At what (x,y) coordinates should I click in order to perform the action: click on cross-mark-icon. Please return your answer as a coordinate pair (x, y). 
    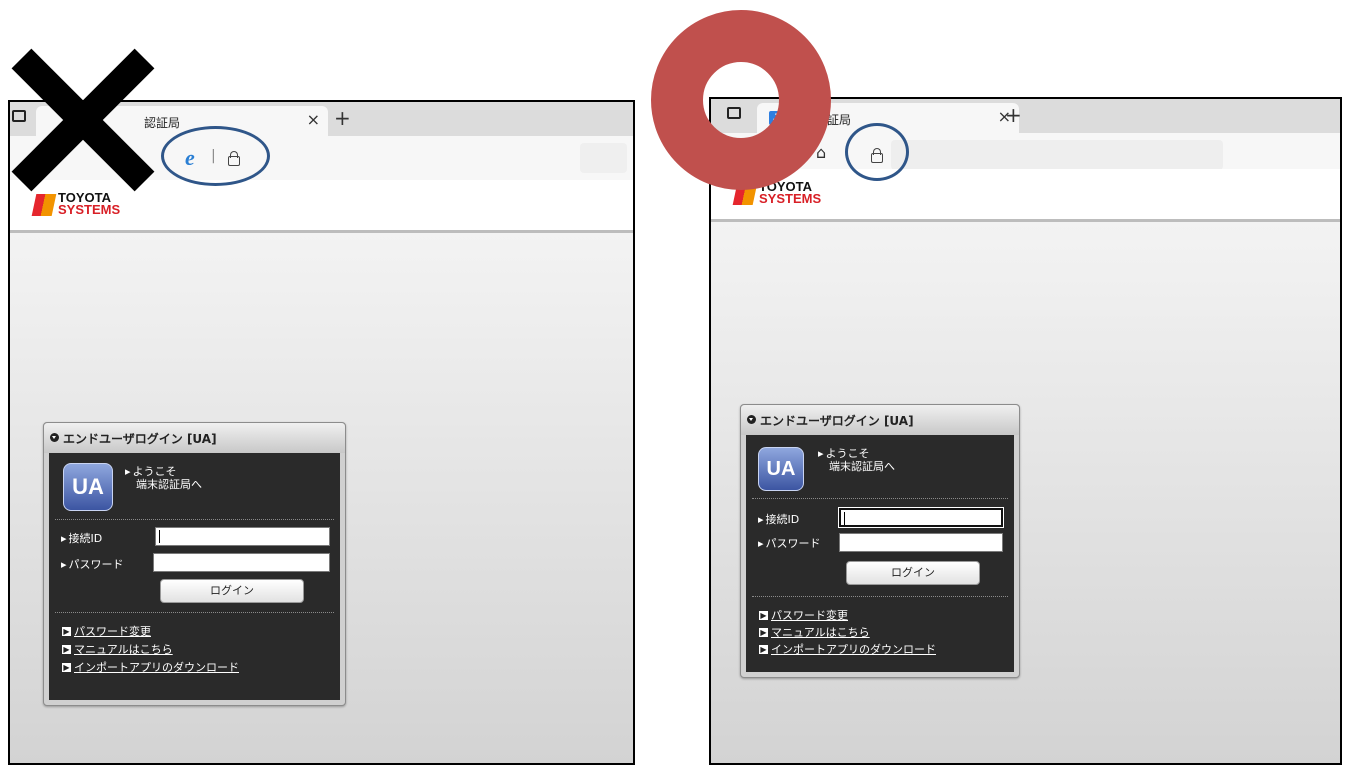
    Looking at the image, I should click on (83, 120).